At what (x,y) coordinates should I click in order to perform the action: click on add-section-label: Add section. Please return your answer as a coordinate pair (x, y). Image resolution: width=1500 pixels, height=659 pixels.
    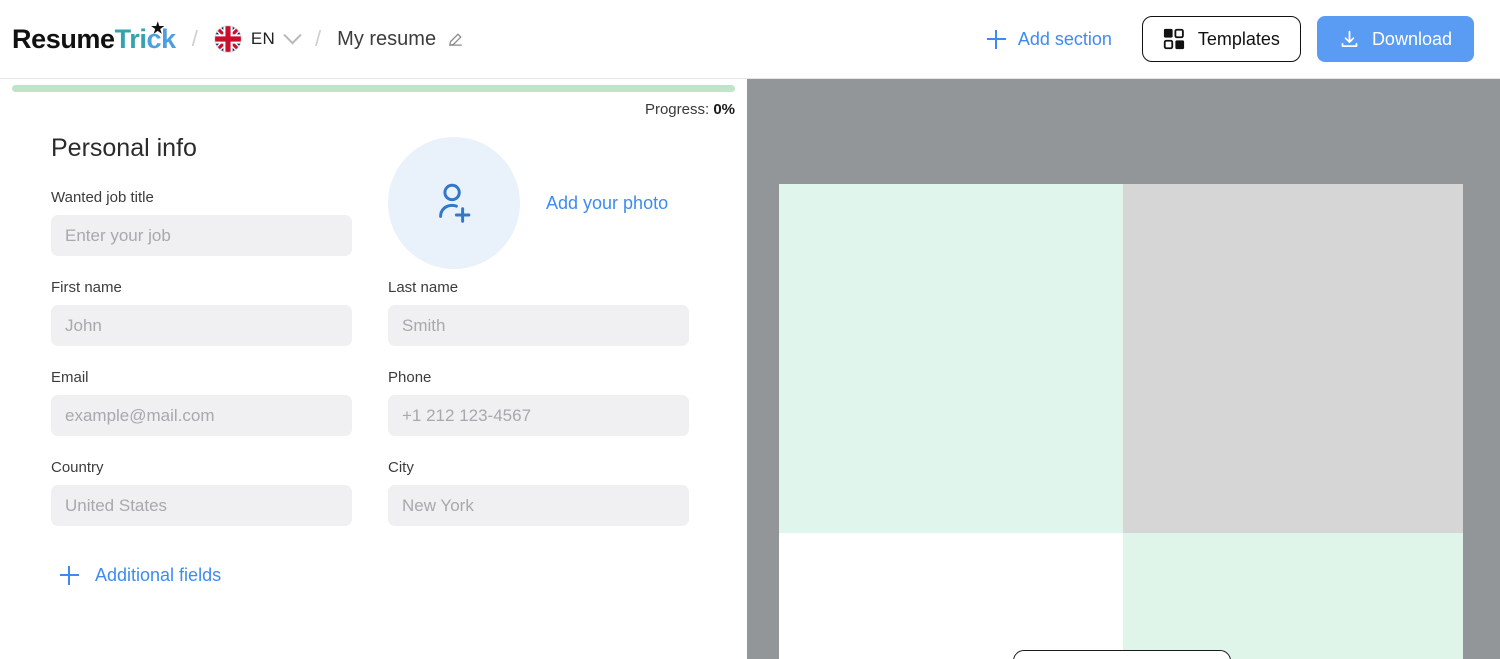
    Looking at the image, I should click on (1064, 38).